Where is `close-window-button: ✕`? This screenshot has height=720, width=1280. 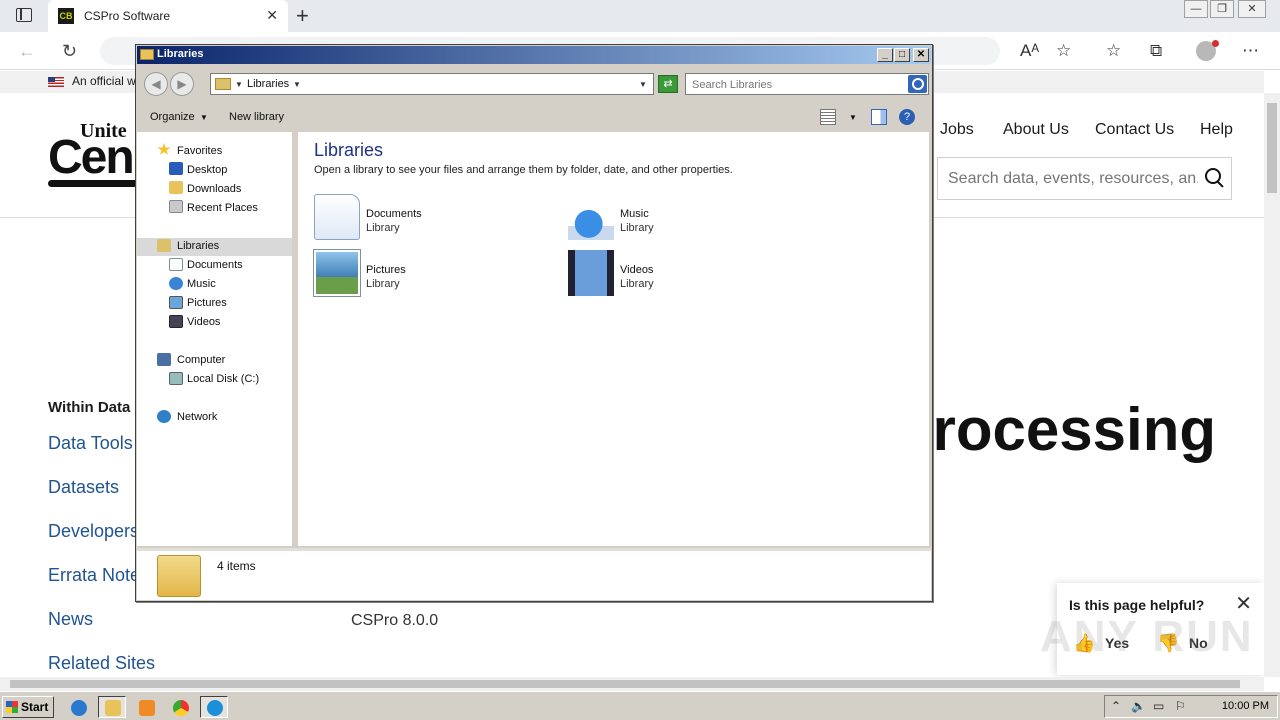 close-window-button: ✕ is located at coordinates (1252, 9).